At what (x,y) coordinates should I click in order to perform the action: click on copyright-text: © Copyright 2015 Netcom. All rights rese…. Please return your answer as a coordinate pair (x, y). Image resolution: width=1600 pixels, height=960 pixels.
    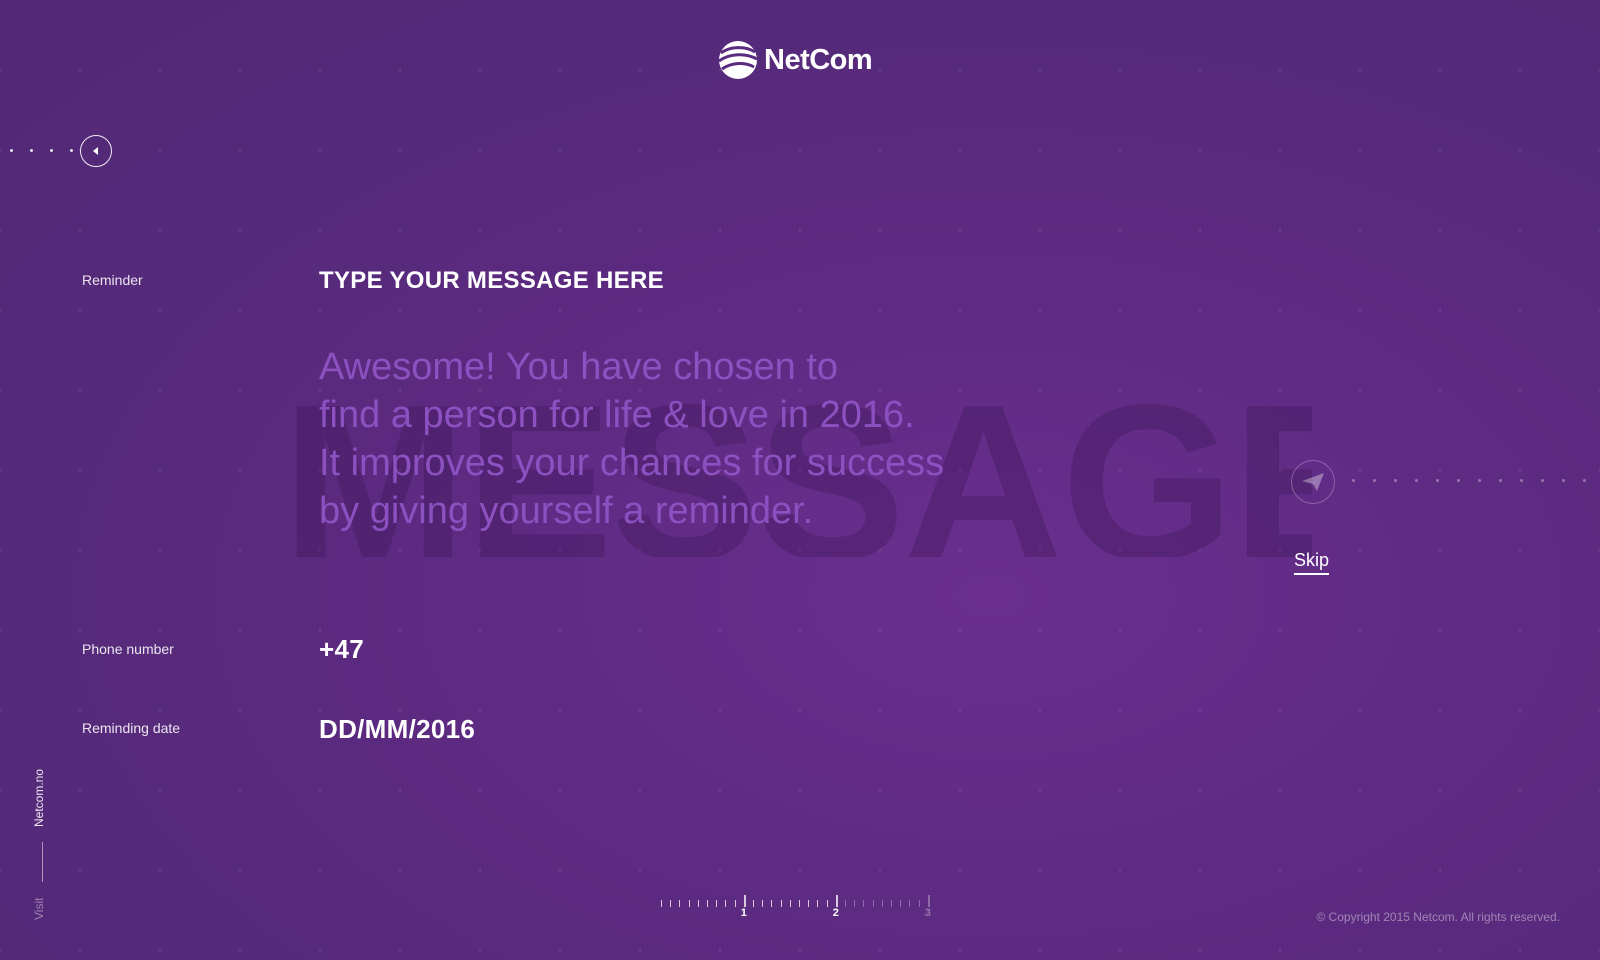
    Looking at the image, I should click on (1438, 917).